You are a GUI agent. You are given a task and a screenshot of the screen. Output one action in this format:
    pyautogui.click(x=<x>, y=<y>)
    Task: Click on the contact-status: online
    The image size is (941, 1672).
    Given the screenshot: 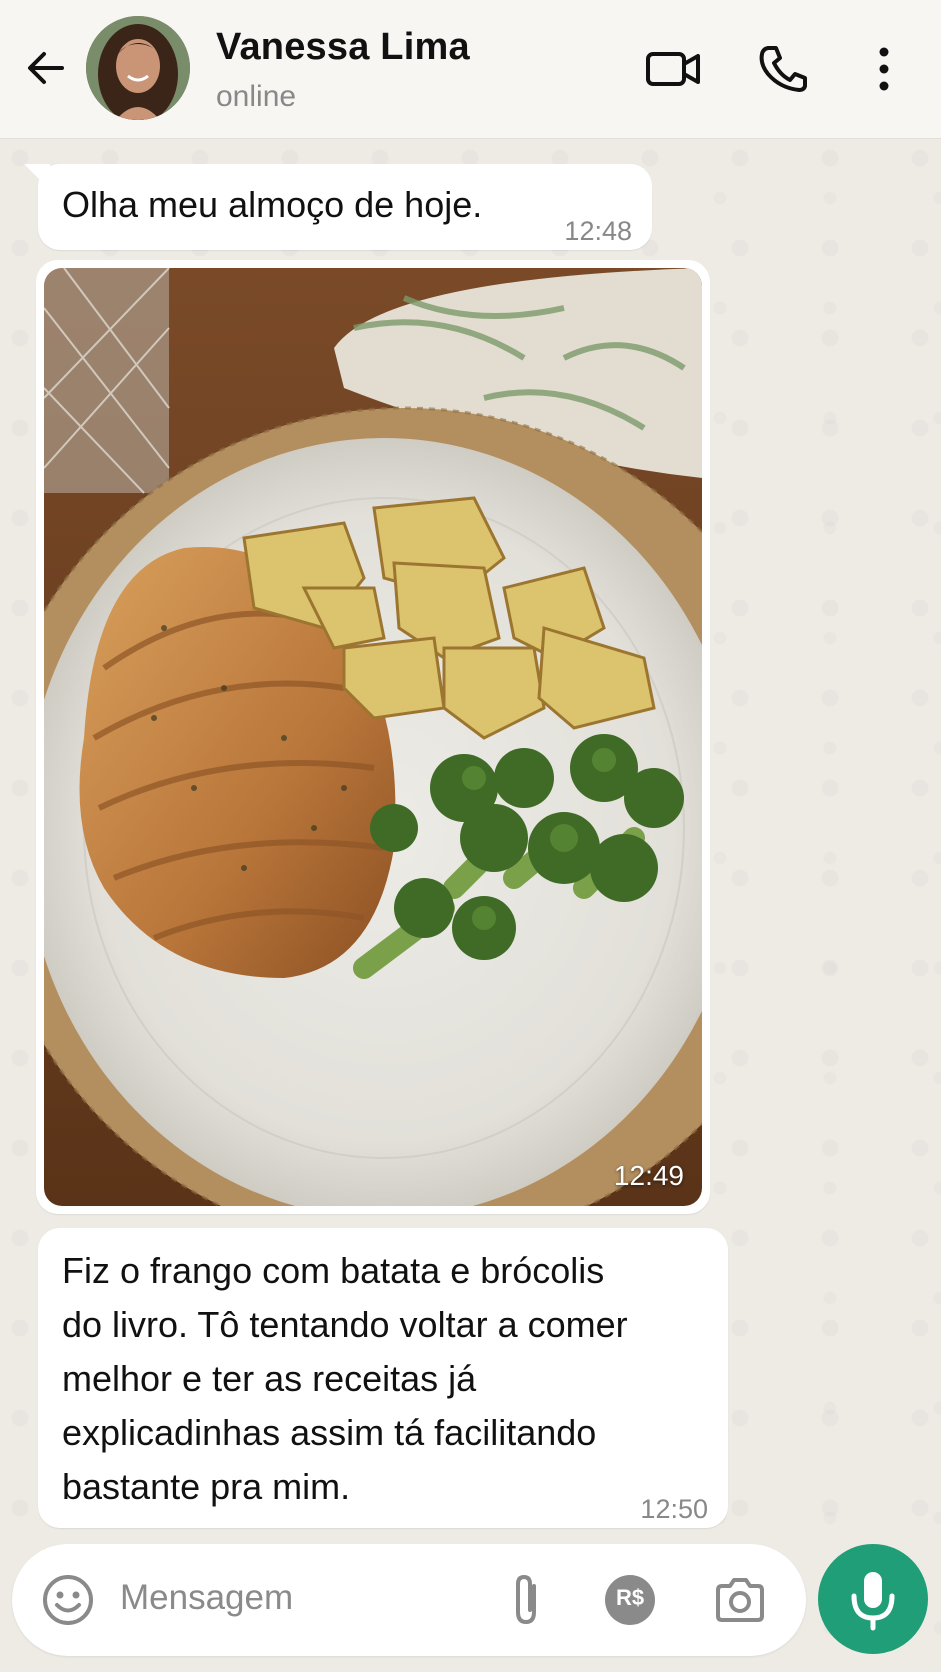 What is the action you would take?
    pyautogui.click(x=256, y=96)
    